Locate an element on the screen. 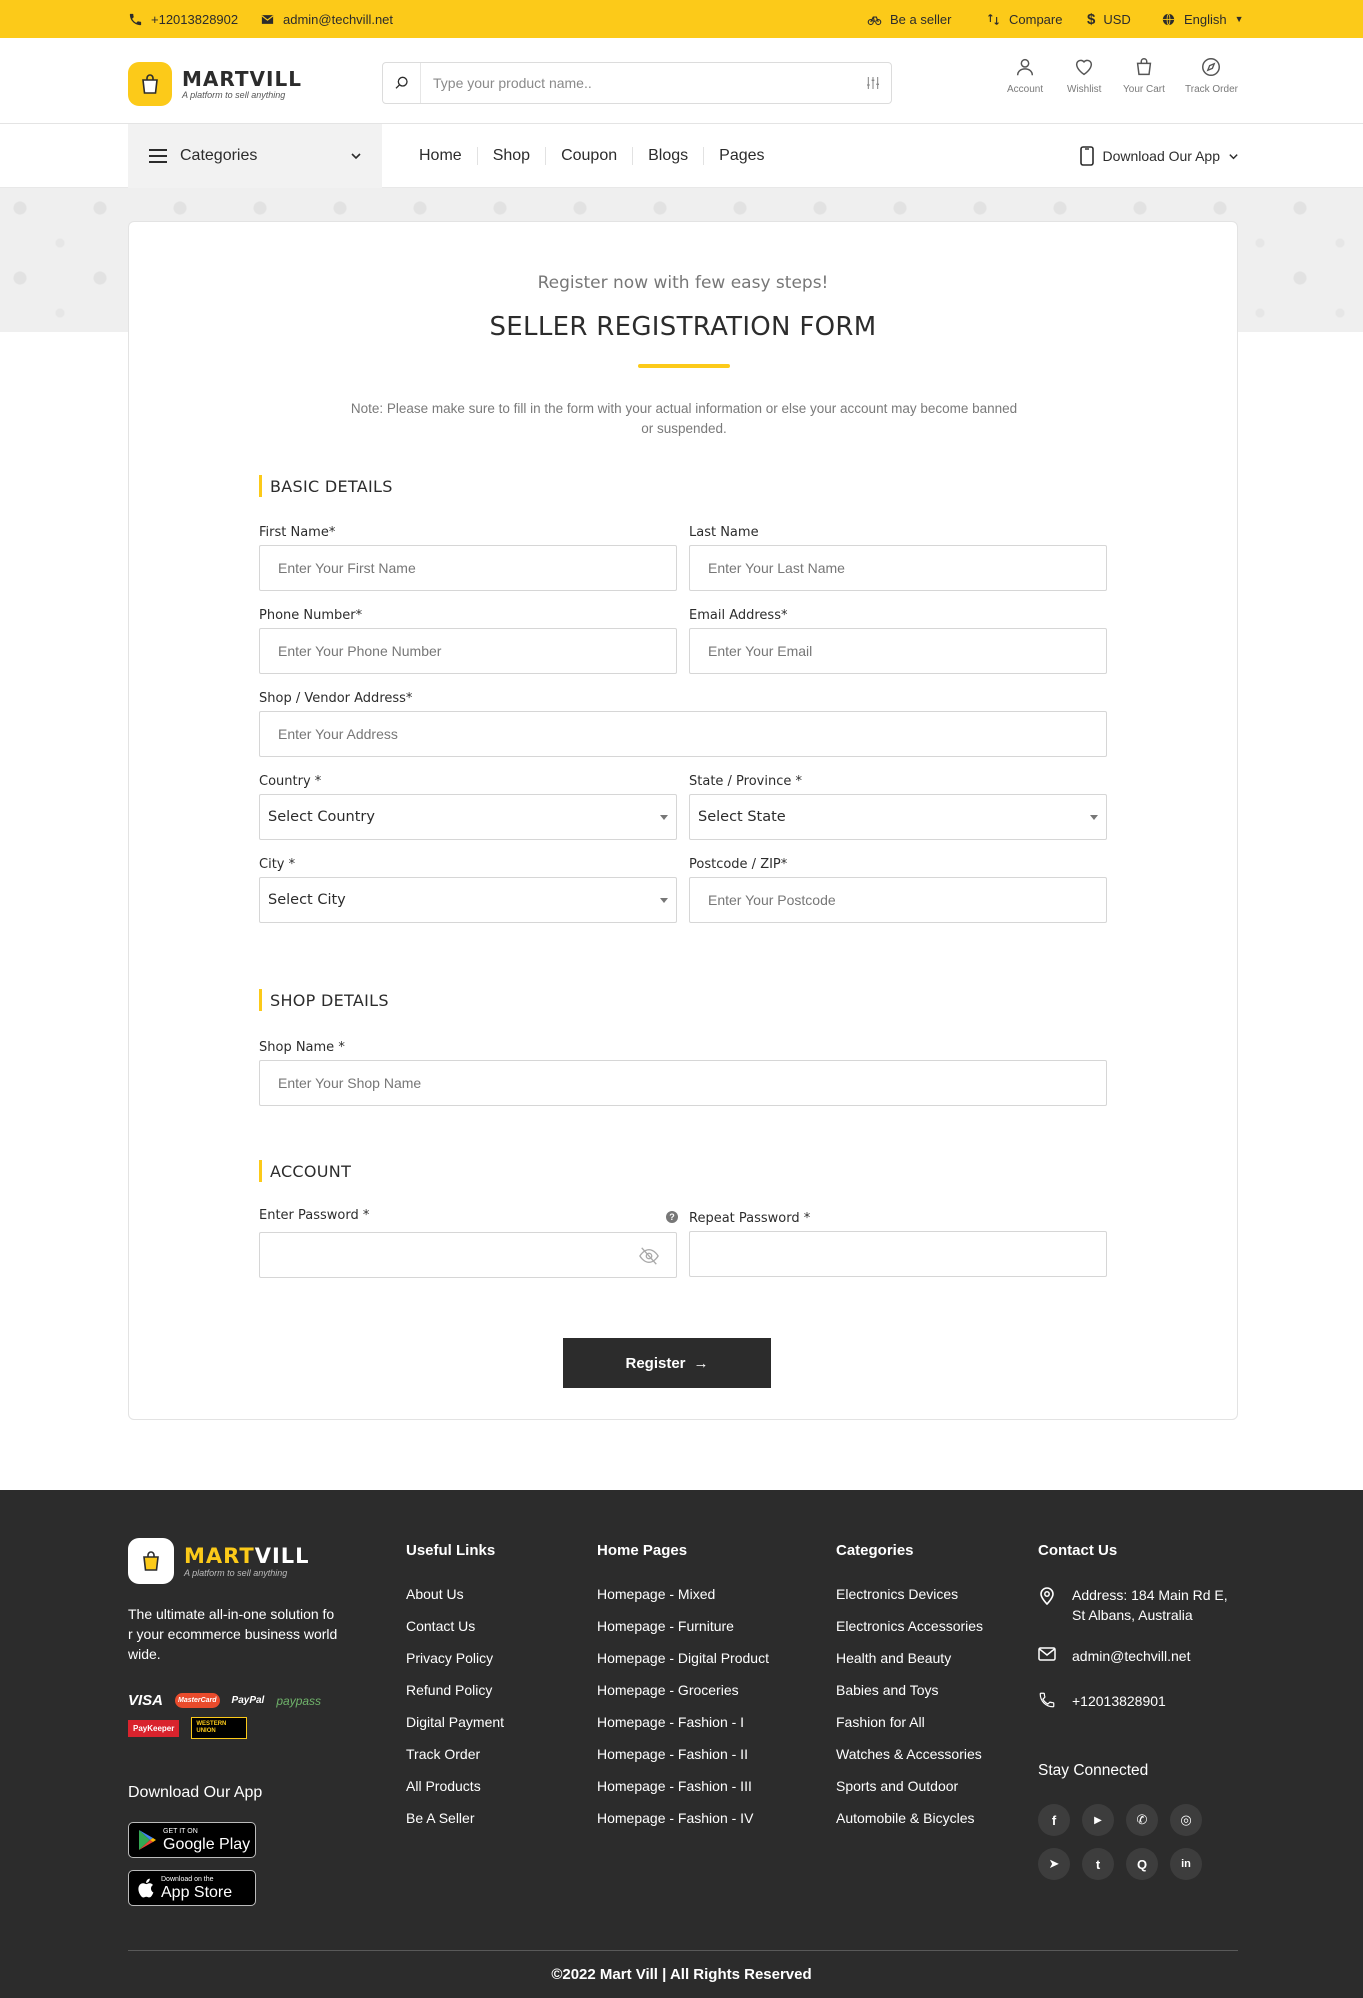 Image resolution: width=1363 pixels, height=1998 pixels. address-field is located at coordinates (683, 734).